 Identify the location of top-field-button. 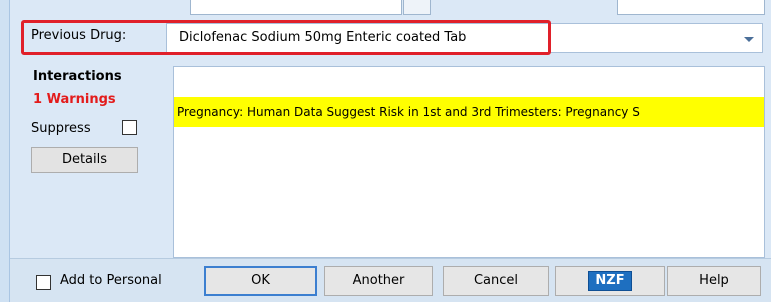
(417, 7).